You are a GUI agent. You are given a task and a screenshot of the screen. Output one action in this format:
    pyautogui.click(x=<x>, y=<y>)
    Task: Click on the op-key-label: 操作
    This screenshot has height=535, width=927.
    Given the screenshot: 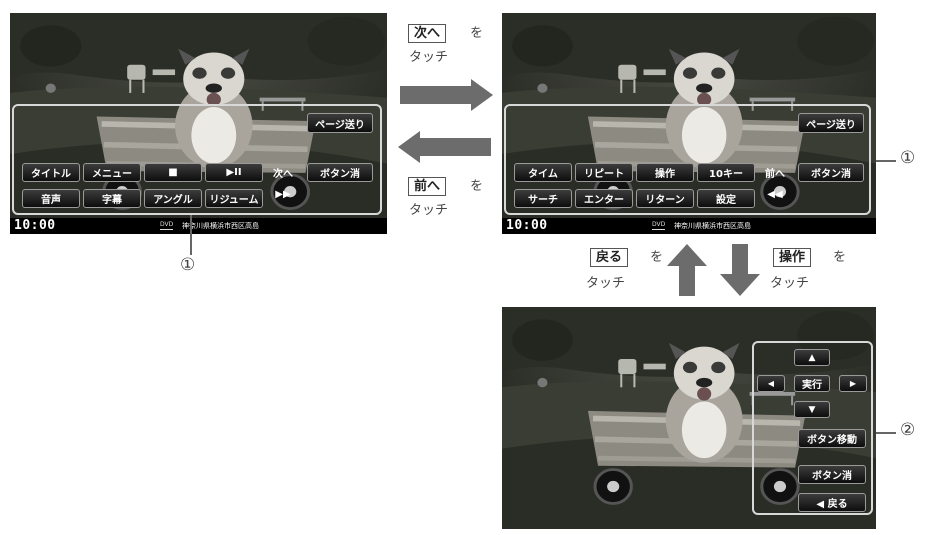 What is the action you would take?
    pyautogui.click(x=792, y=257)
    